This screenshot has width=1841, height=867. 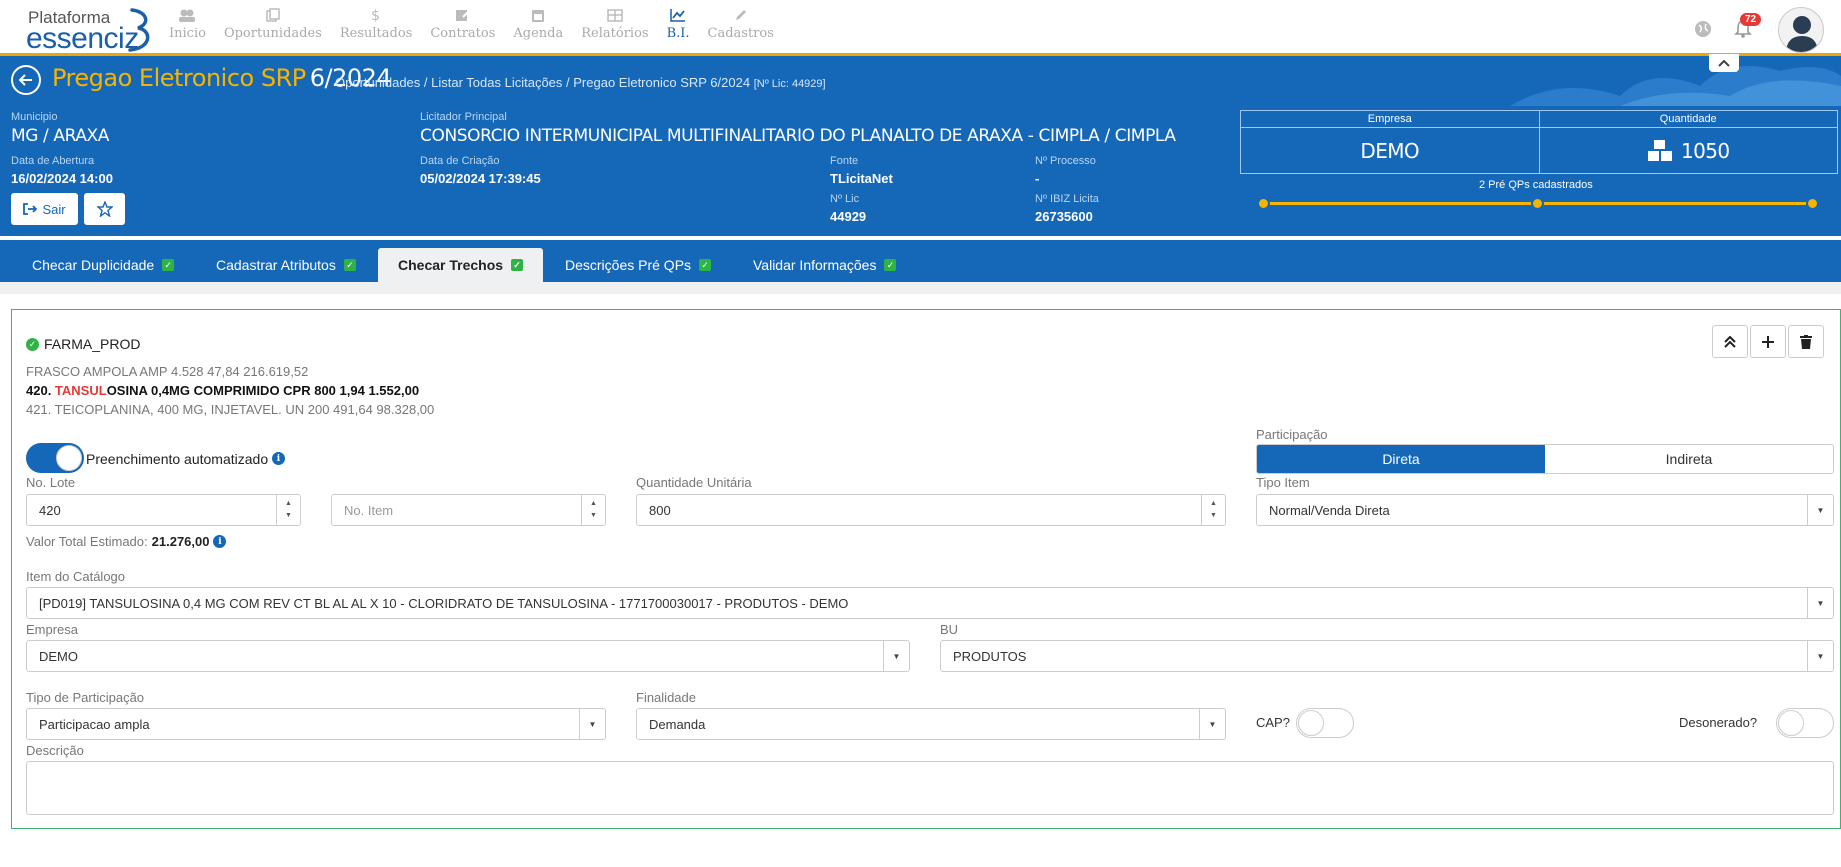 I want to click on finalidade-select: Demanda ▼, so click(x=931, y=724).